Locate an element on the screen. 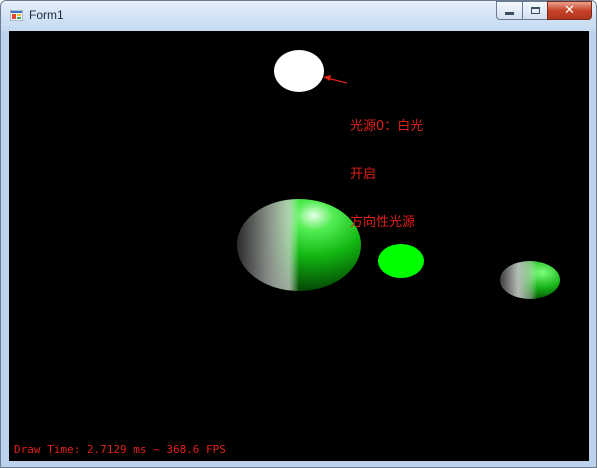  maximize-icon is located at coordinates (535, 10).